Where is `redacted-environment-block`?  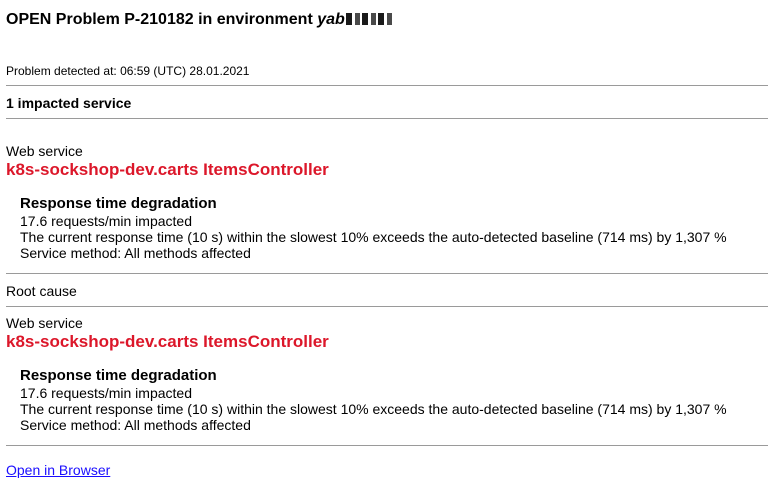
redacted-environment-block is located at coordinates (369, 19).